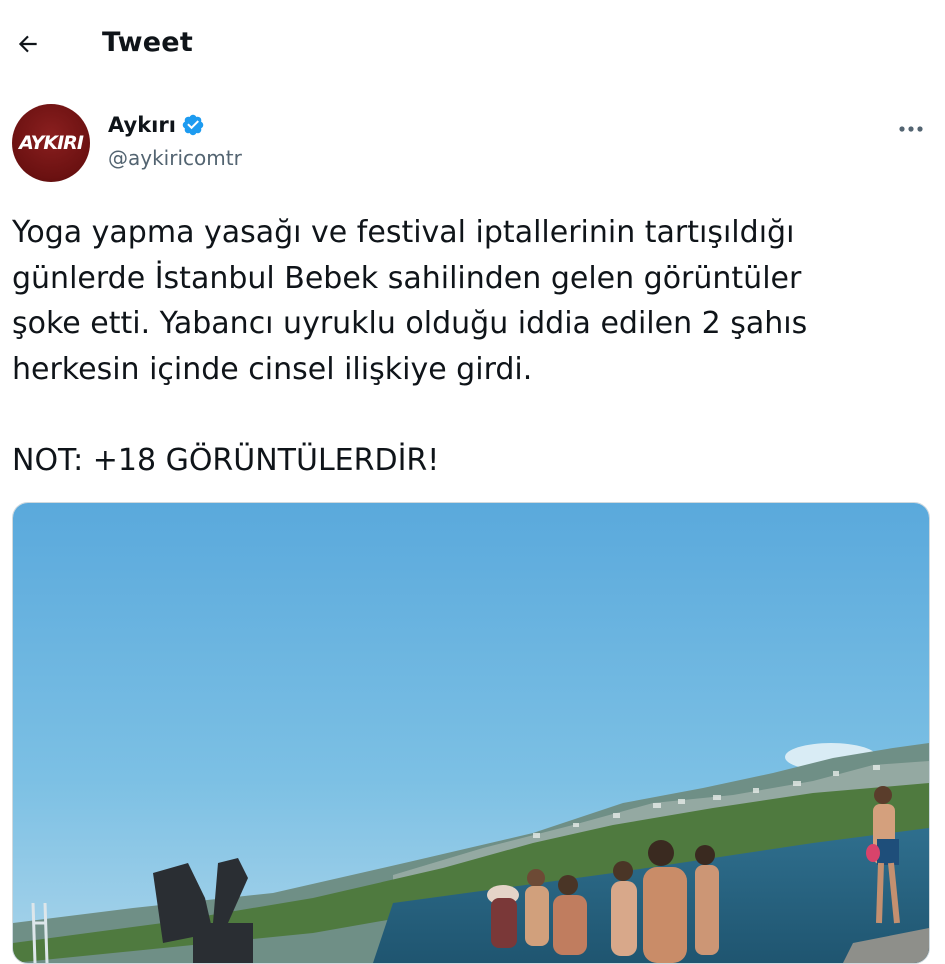 The height and width of the screenshot is (964, 945). What do you see at coordinates (472, 145) in the screenshot?
I see `tweet-author: AYKIRI Aykırı @aykiricomtr` at bounding box center [472, 145].